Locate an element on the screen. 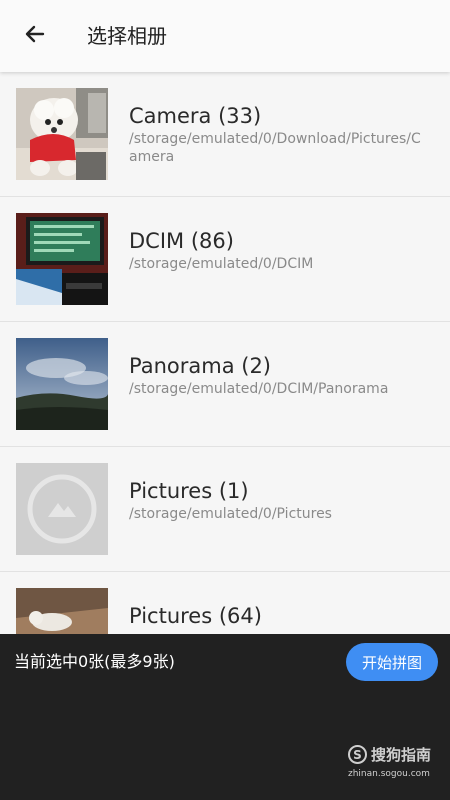 This screenshot has height=800, width=450. arrow-left-icon is located at coordinates (35, 36).